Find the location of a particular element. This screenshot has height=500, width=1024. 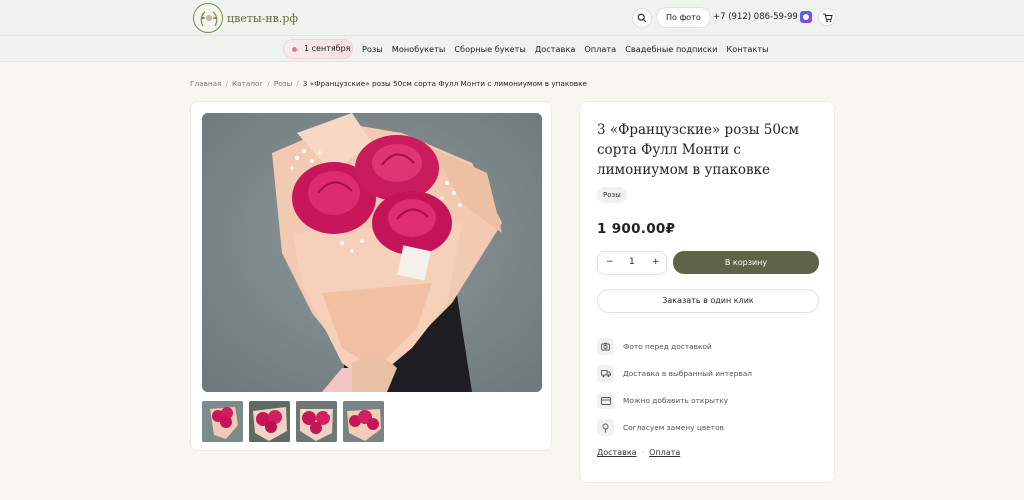

feature-text: Согласуем замену цветов is located at coordinates (673, 427).